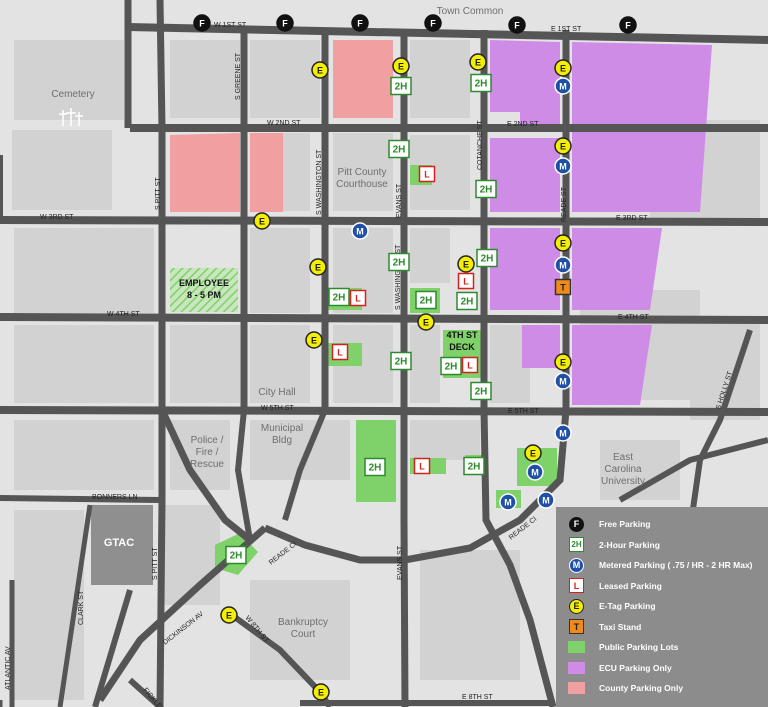 The image size is (768, 707). What do you see at coordinates (576, 647) in the screenshot?
I see `legend-symbol` at bounding box center [576, 647].